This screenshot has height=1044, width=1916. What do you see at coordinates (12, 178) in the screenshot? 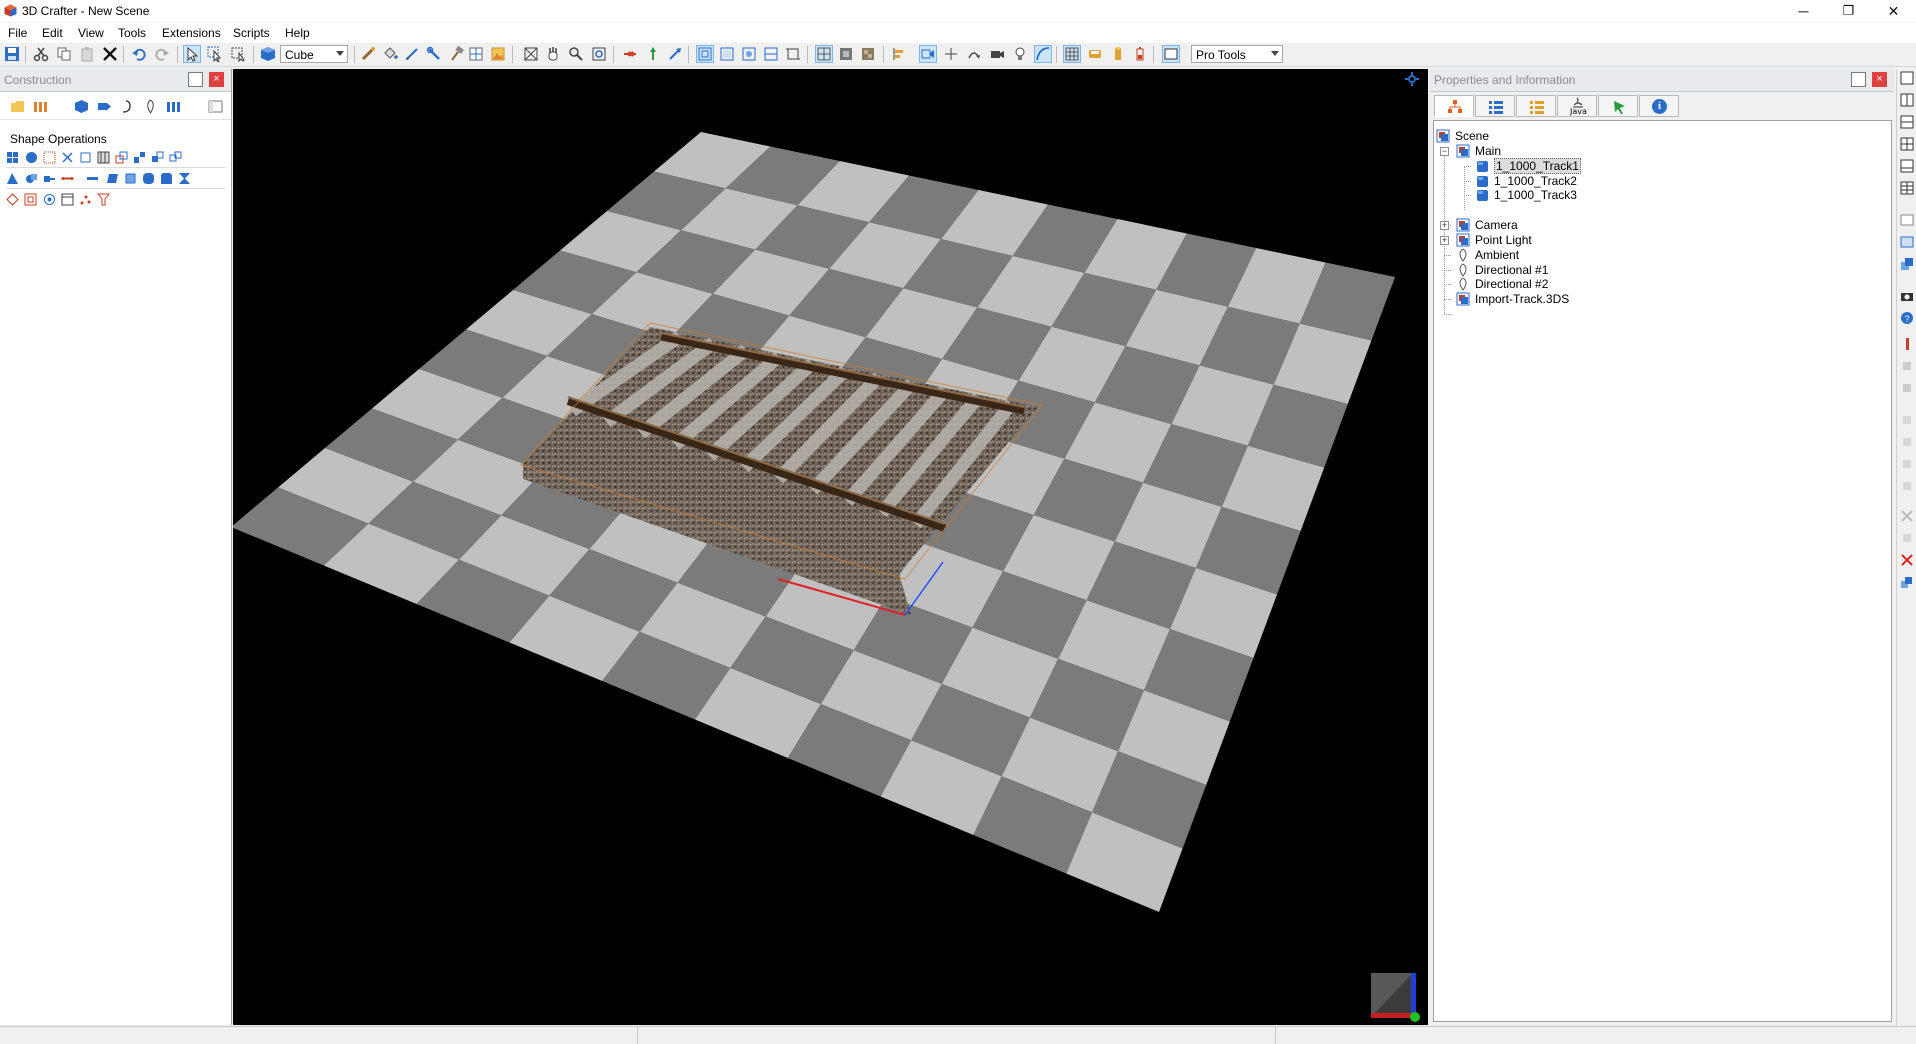
I see `cone-icon` at bounding box center [12, 178].